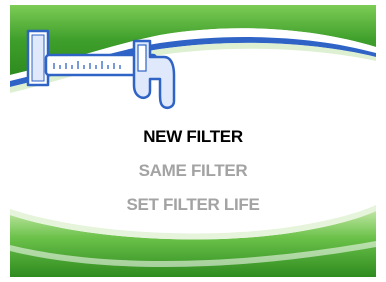  What do you see at coordinates (193, 137) in the screenshot?
I see `menu-item-new-filter: NEW FILTER` at bounding box center [193, 137].